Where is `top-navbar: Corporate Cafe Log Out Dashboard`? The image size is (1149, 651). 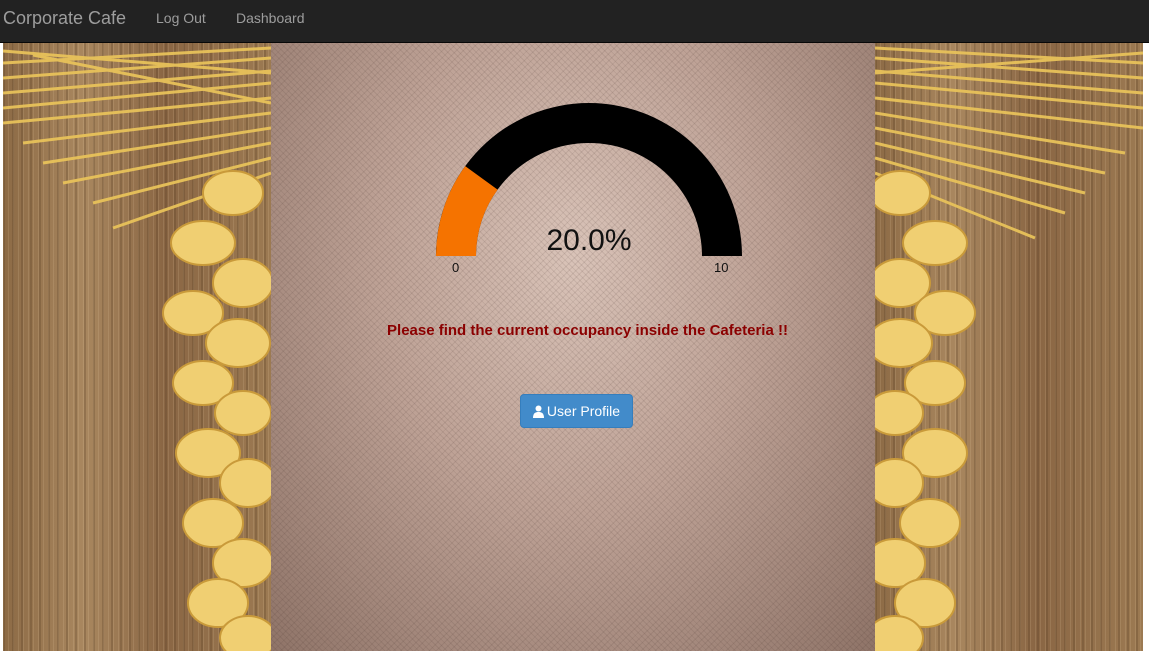 top-navbar: Corporate Cafe Log Out Dashboard is located at coordinates (574, 21).